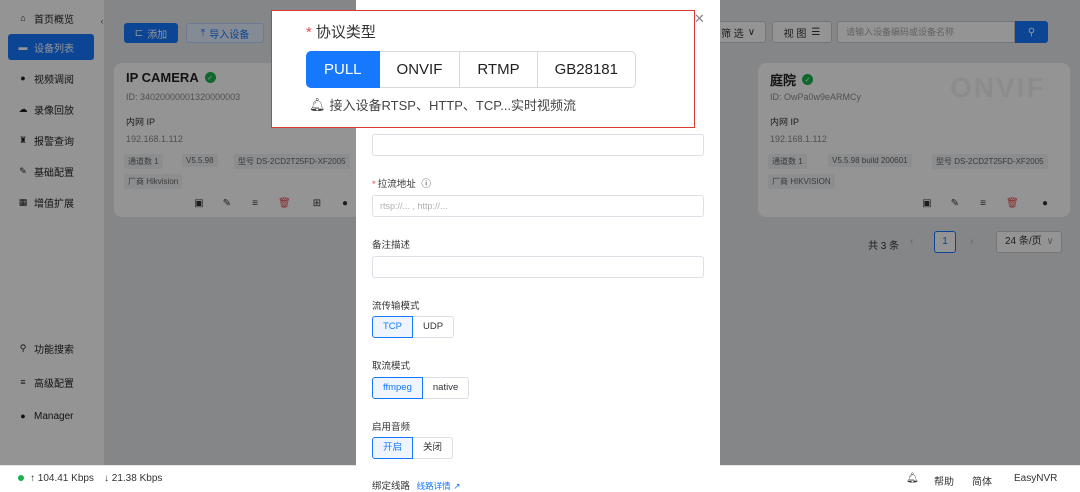 The width and height of the screenshot is (1080, 492). I want to click on protocol-hint: 🔔︎ 接入设备RTSP、HTTP、TCP...实时视频流, so click(443, 105).